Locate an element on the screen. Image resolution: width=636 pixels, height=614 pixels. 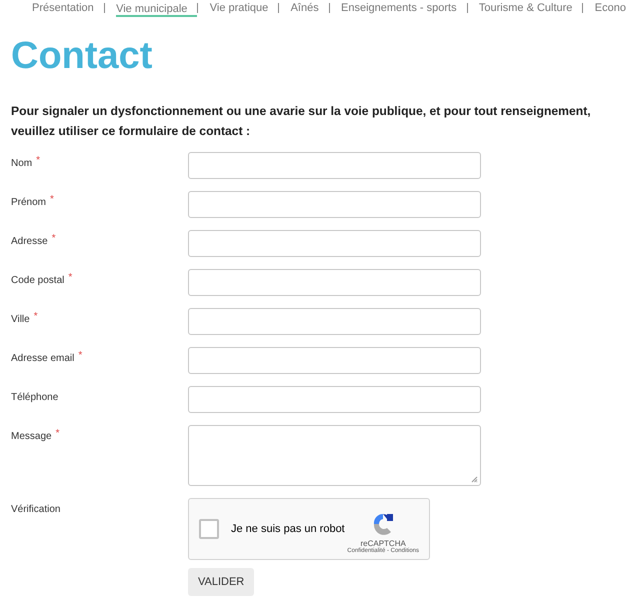
field-label: Téléphone is located at coordinates (34, 397).